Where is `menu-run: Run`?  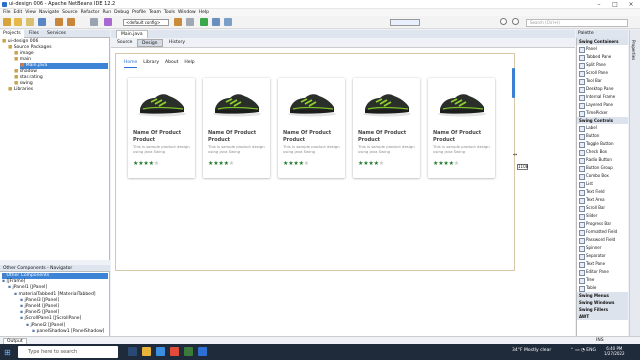 menu-run: Run is located at coordinates (106, 12).